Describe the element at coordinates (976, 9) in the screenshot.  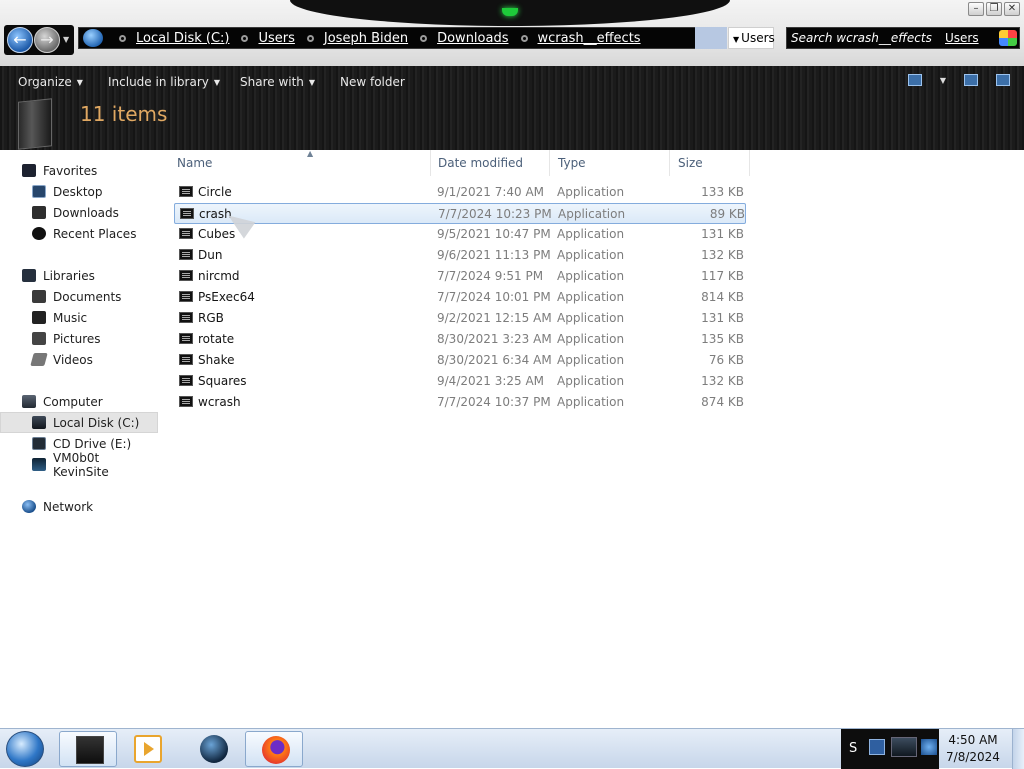
I see `minimize-button: –` at that location.